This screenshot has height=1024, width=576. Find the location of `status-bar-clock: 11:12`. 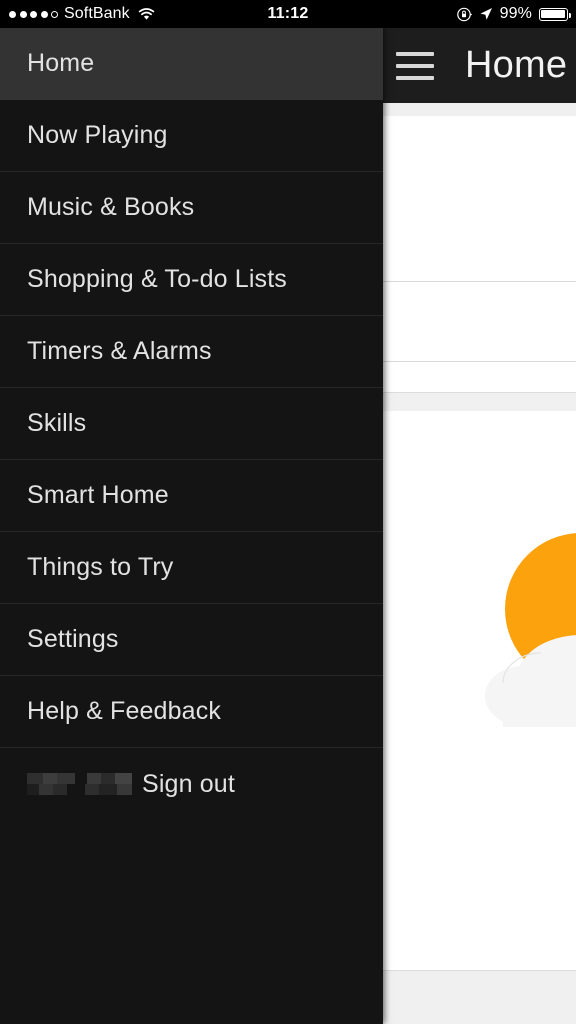

status-bar-clock: 11:12 is located at coordinates (288, 13).